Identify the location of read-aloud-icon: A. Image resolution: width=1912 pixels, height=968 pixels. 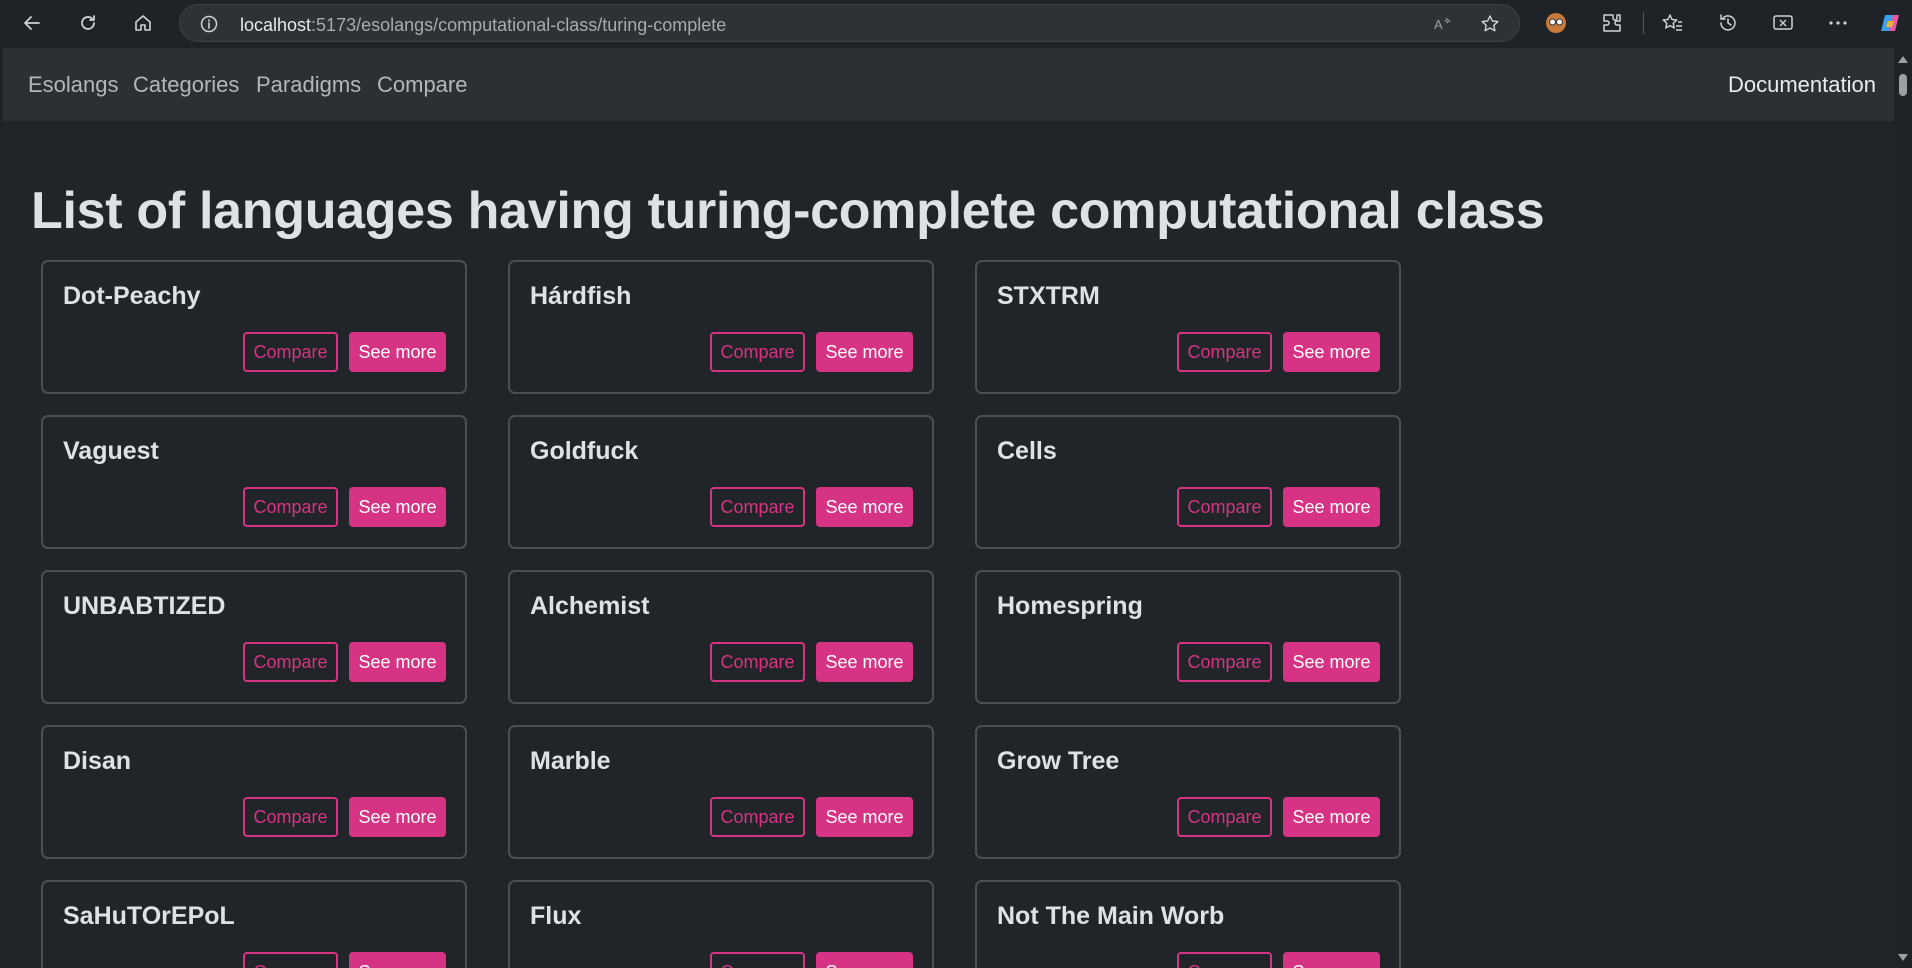
(1442, 24).